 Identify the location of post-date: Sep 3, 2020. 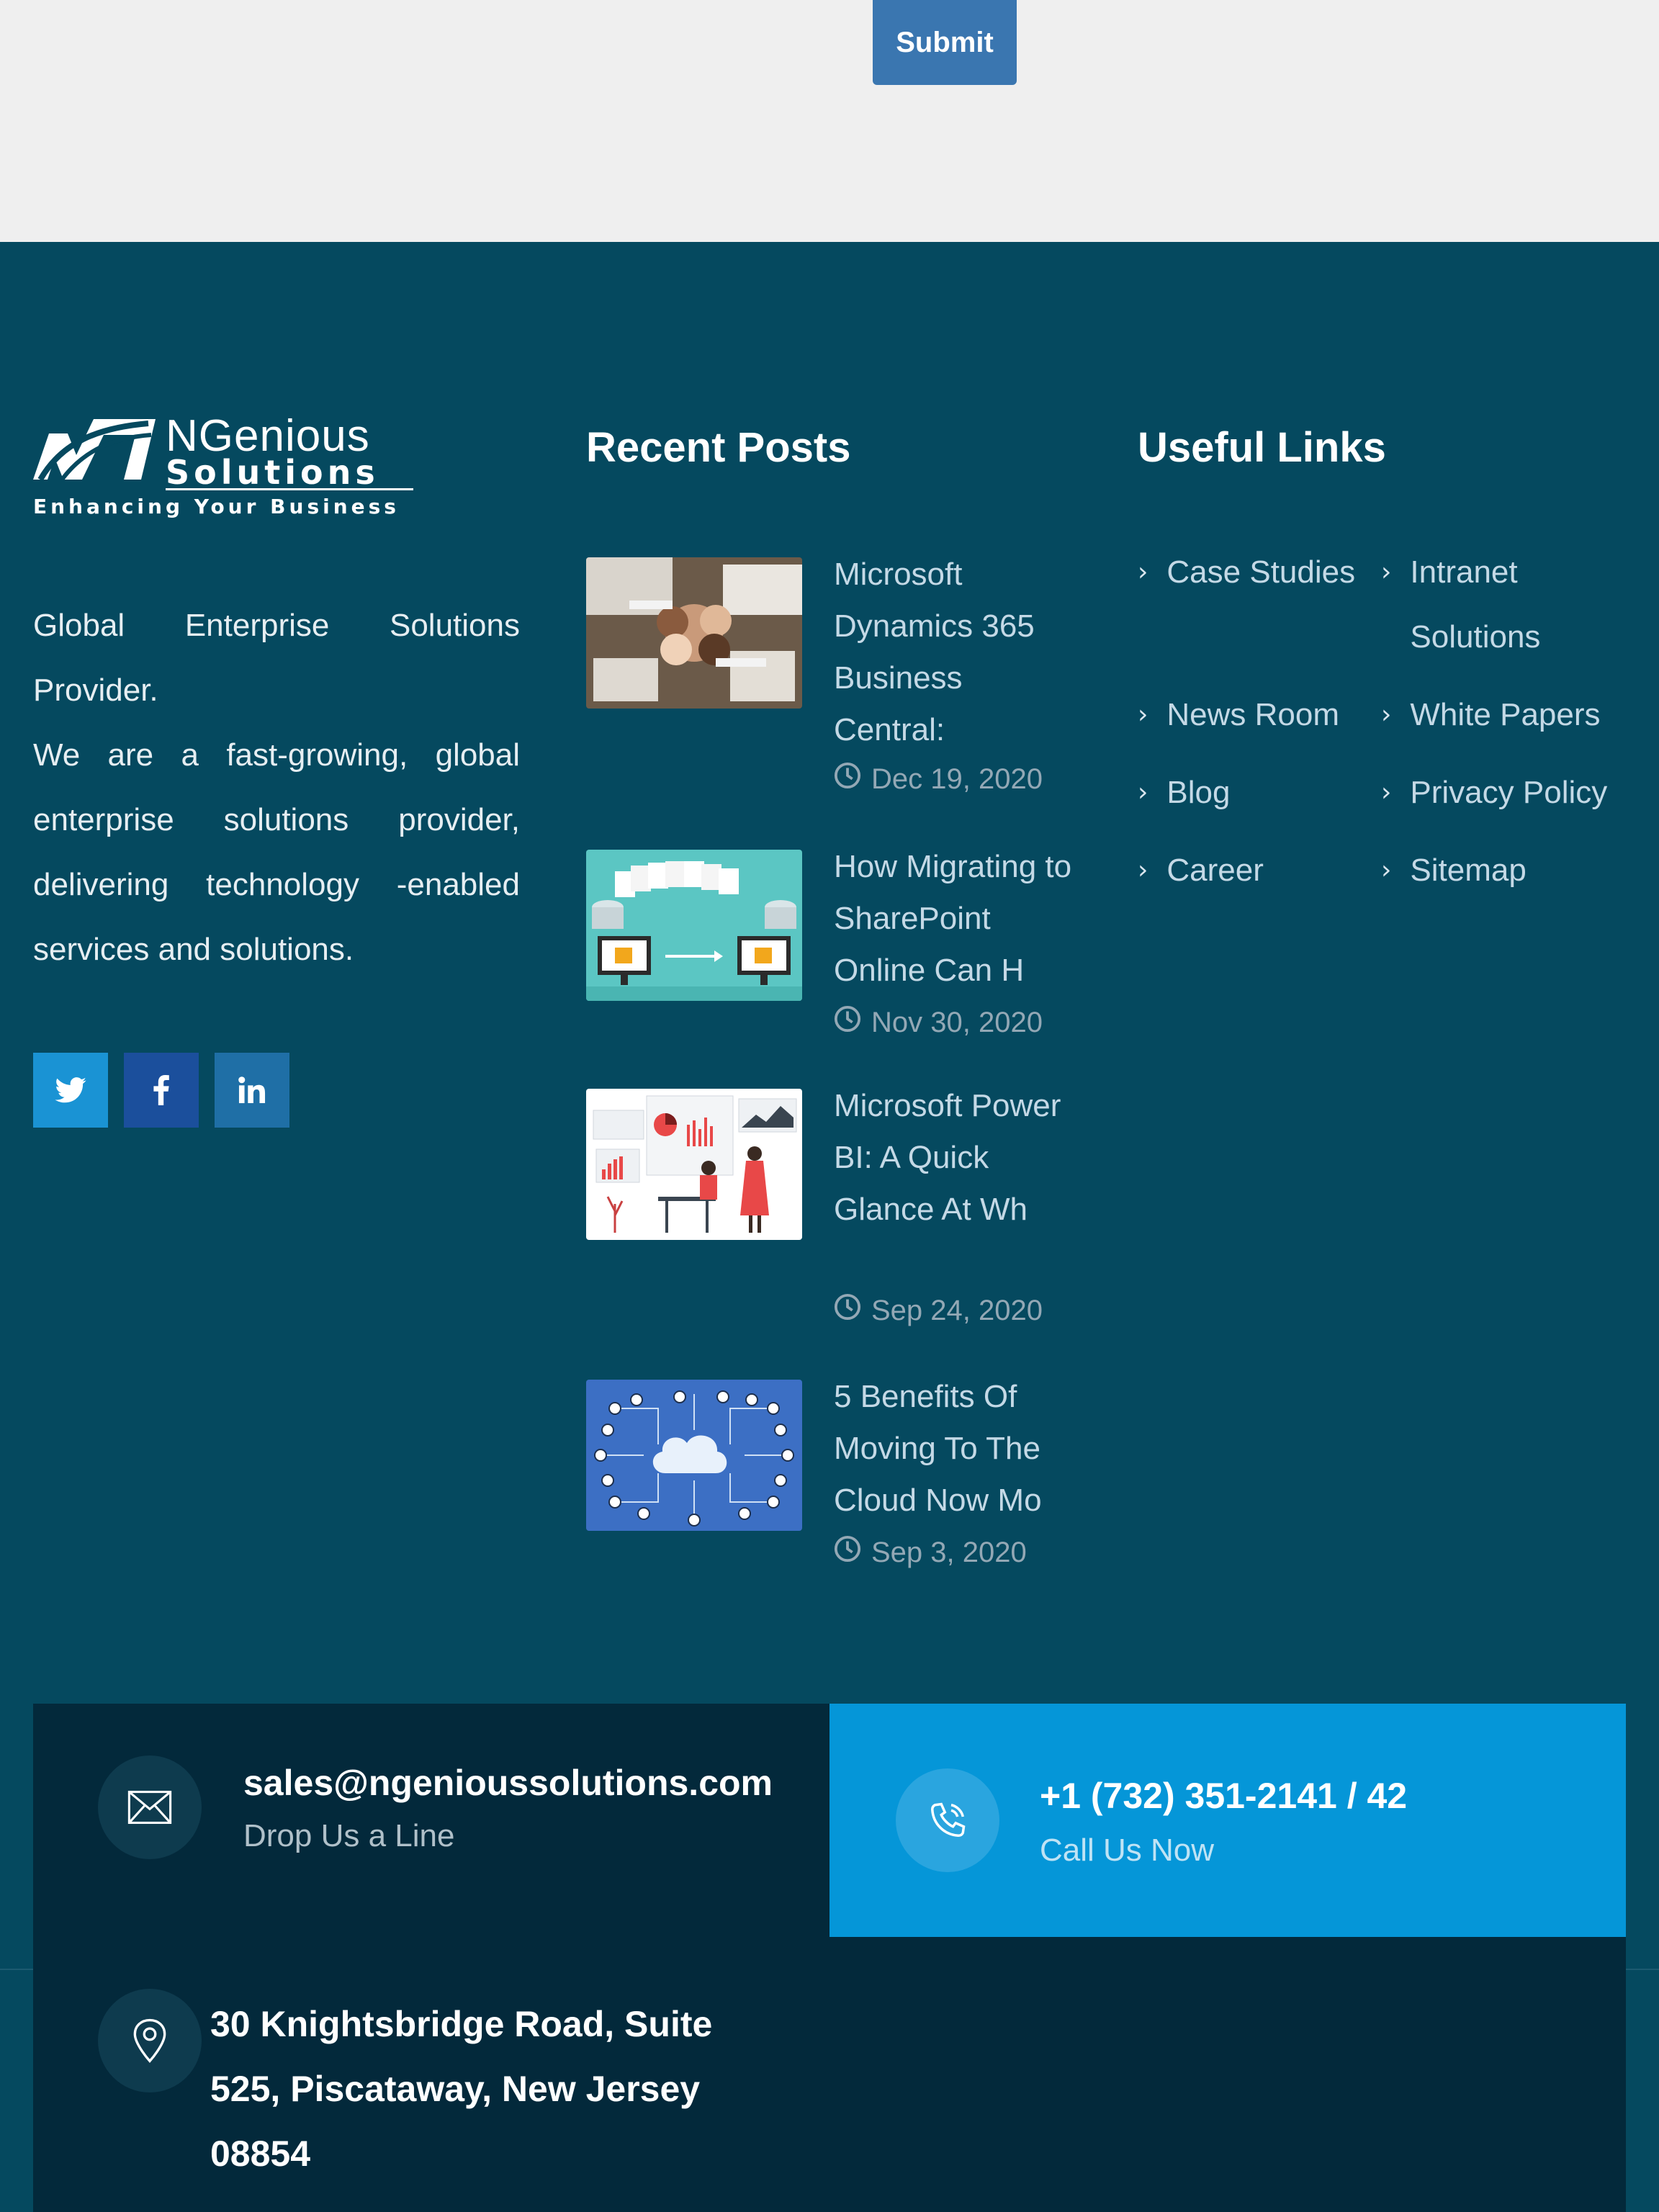
(930, 1552).